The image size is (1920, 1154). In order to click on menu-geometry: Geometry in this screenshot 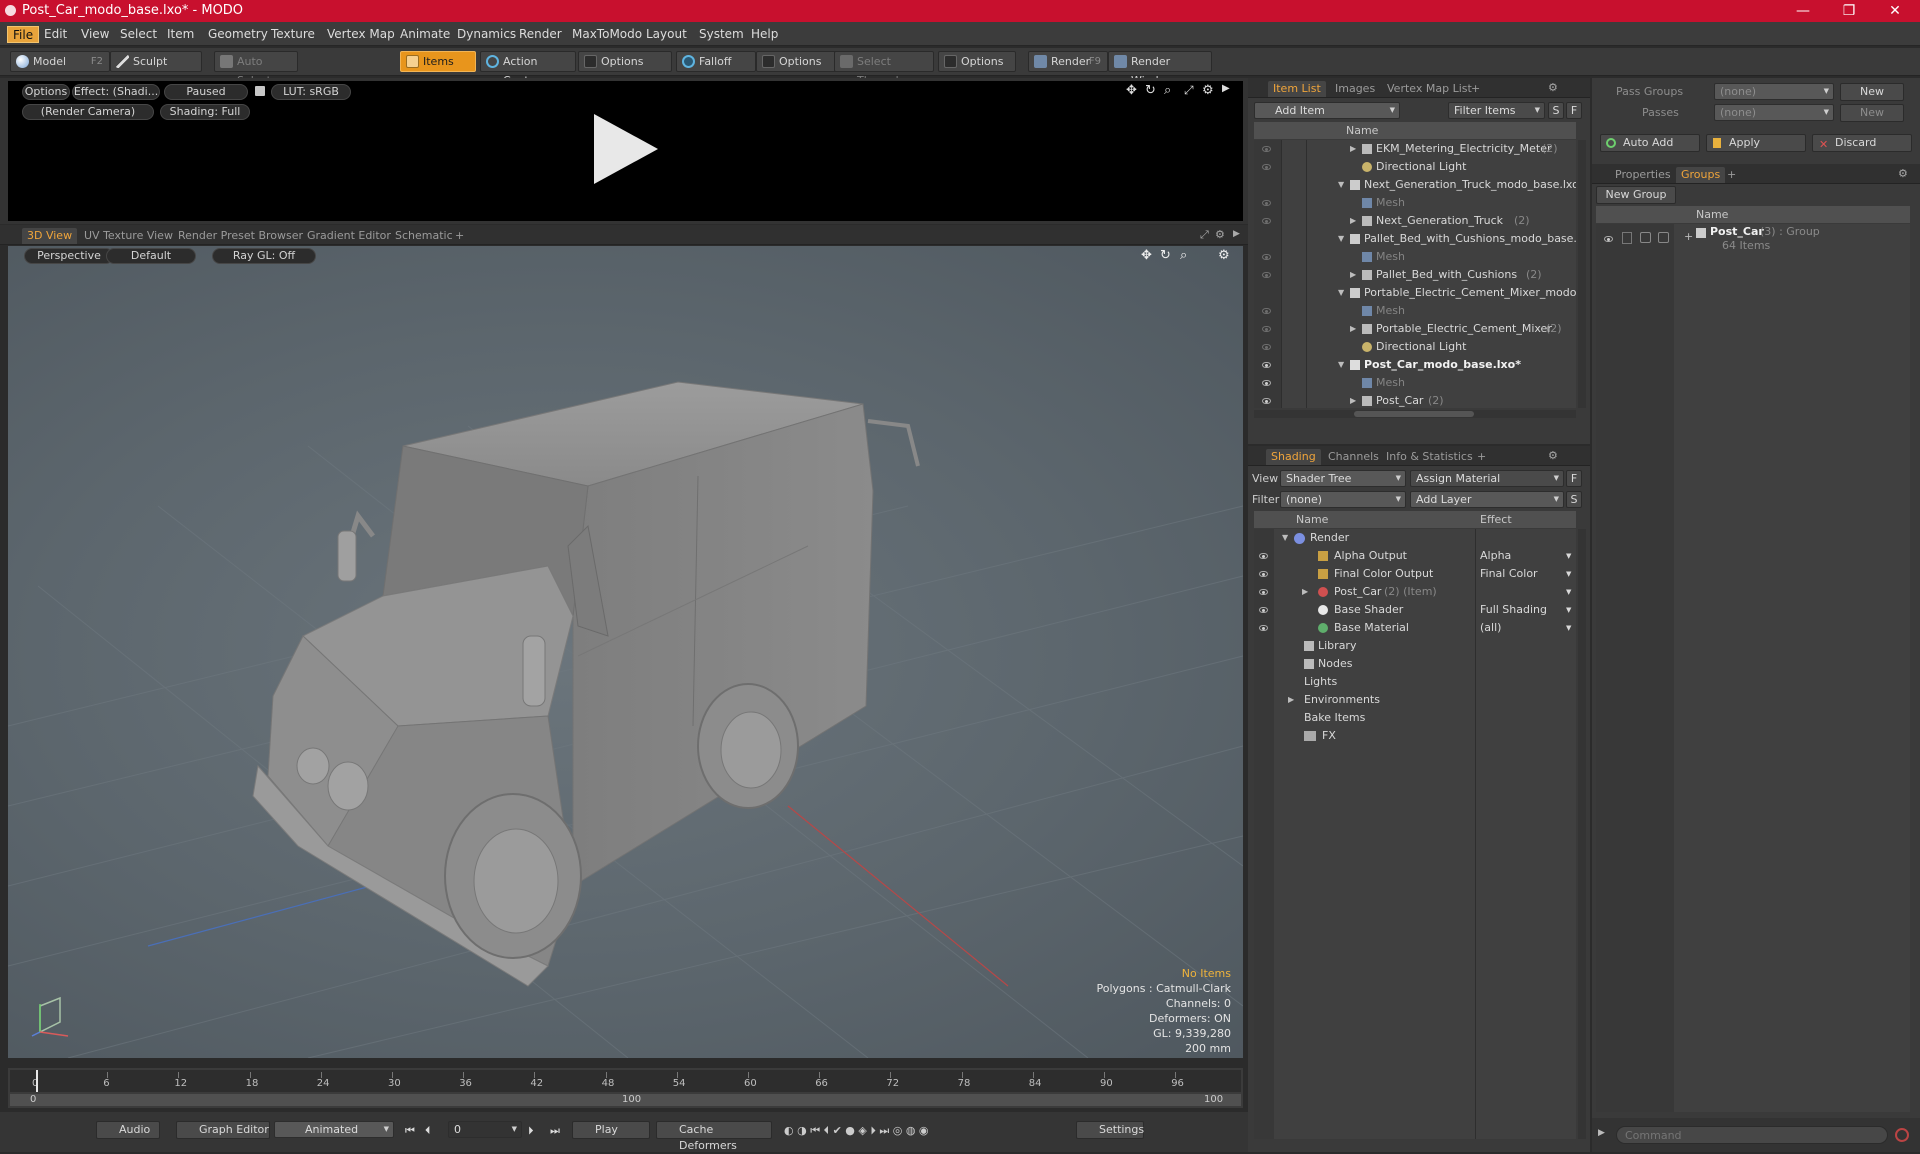, I will do `click(238, 34)`.